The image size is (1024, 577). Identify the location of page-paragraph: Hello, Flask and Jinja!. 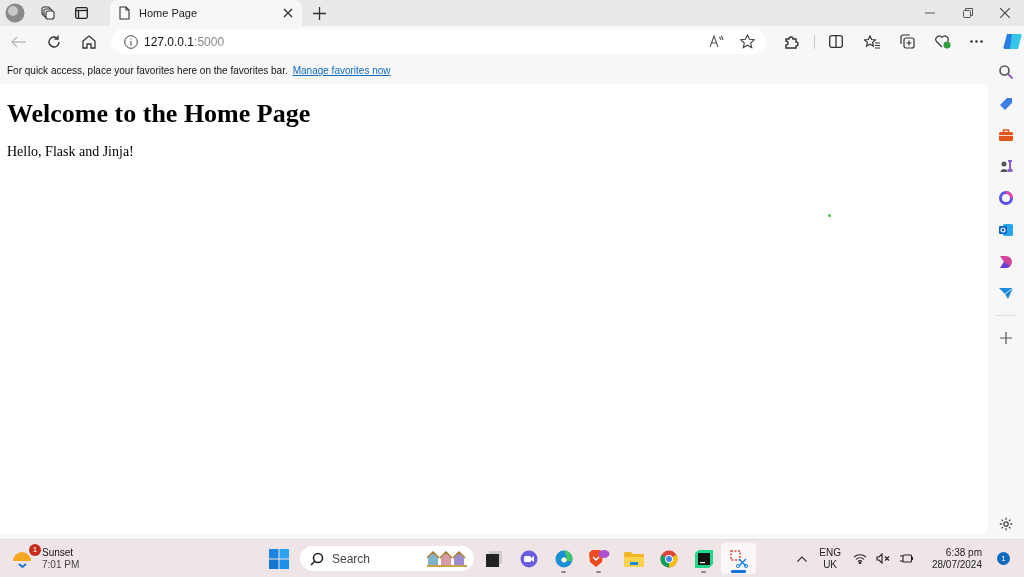
(71, 152).